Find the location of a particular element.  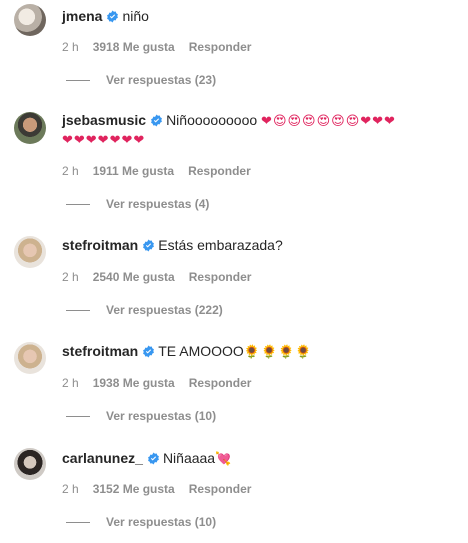

view-replies-label: Ver respuestas (23) is located at coordinates (161, 80).